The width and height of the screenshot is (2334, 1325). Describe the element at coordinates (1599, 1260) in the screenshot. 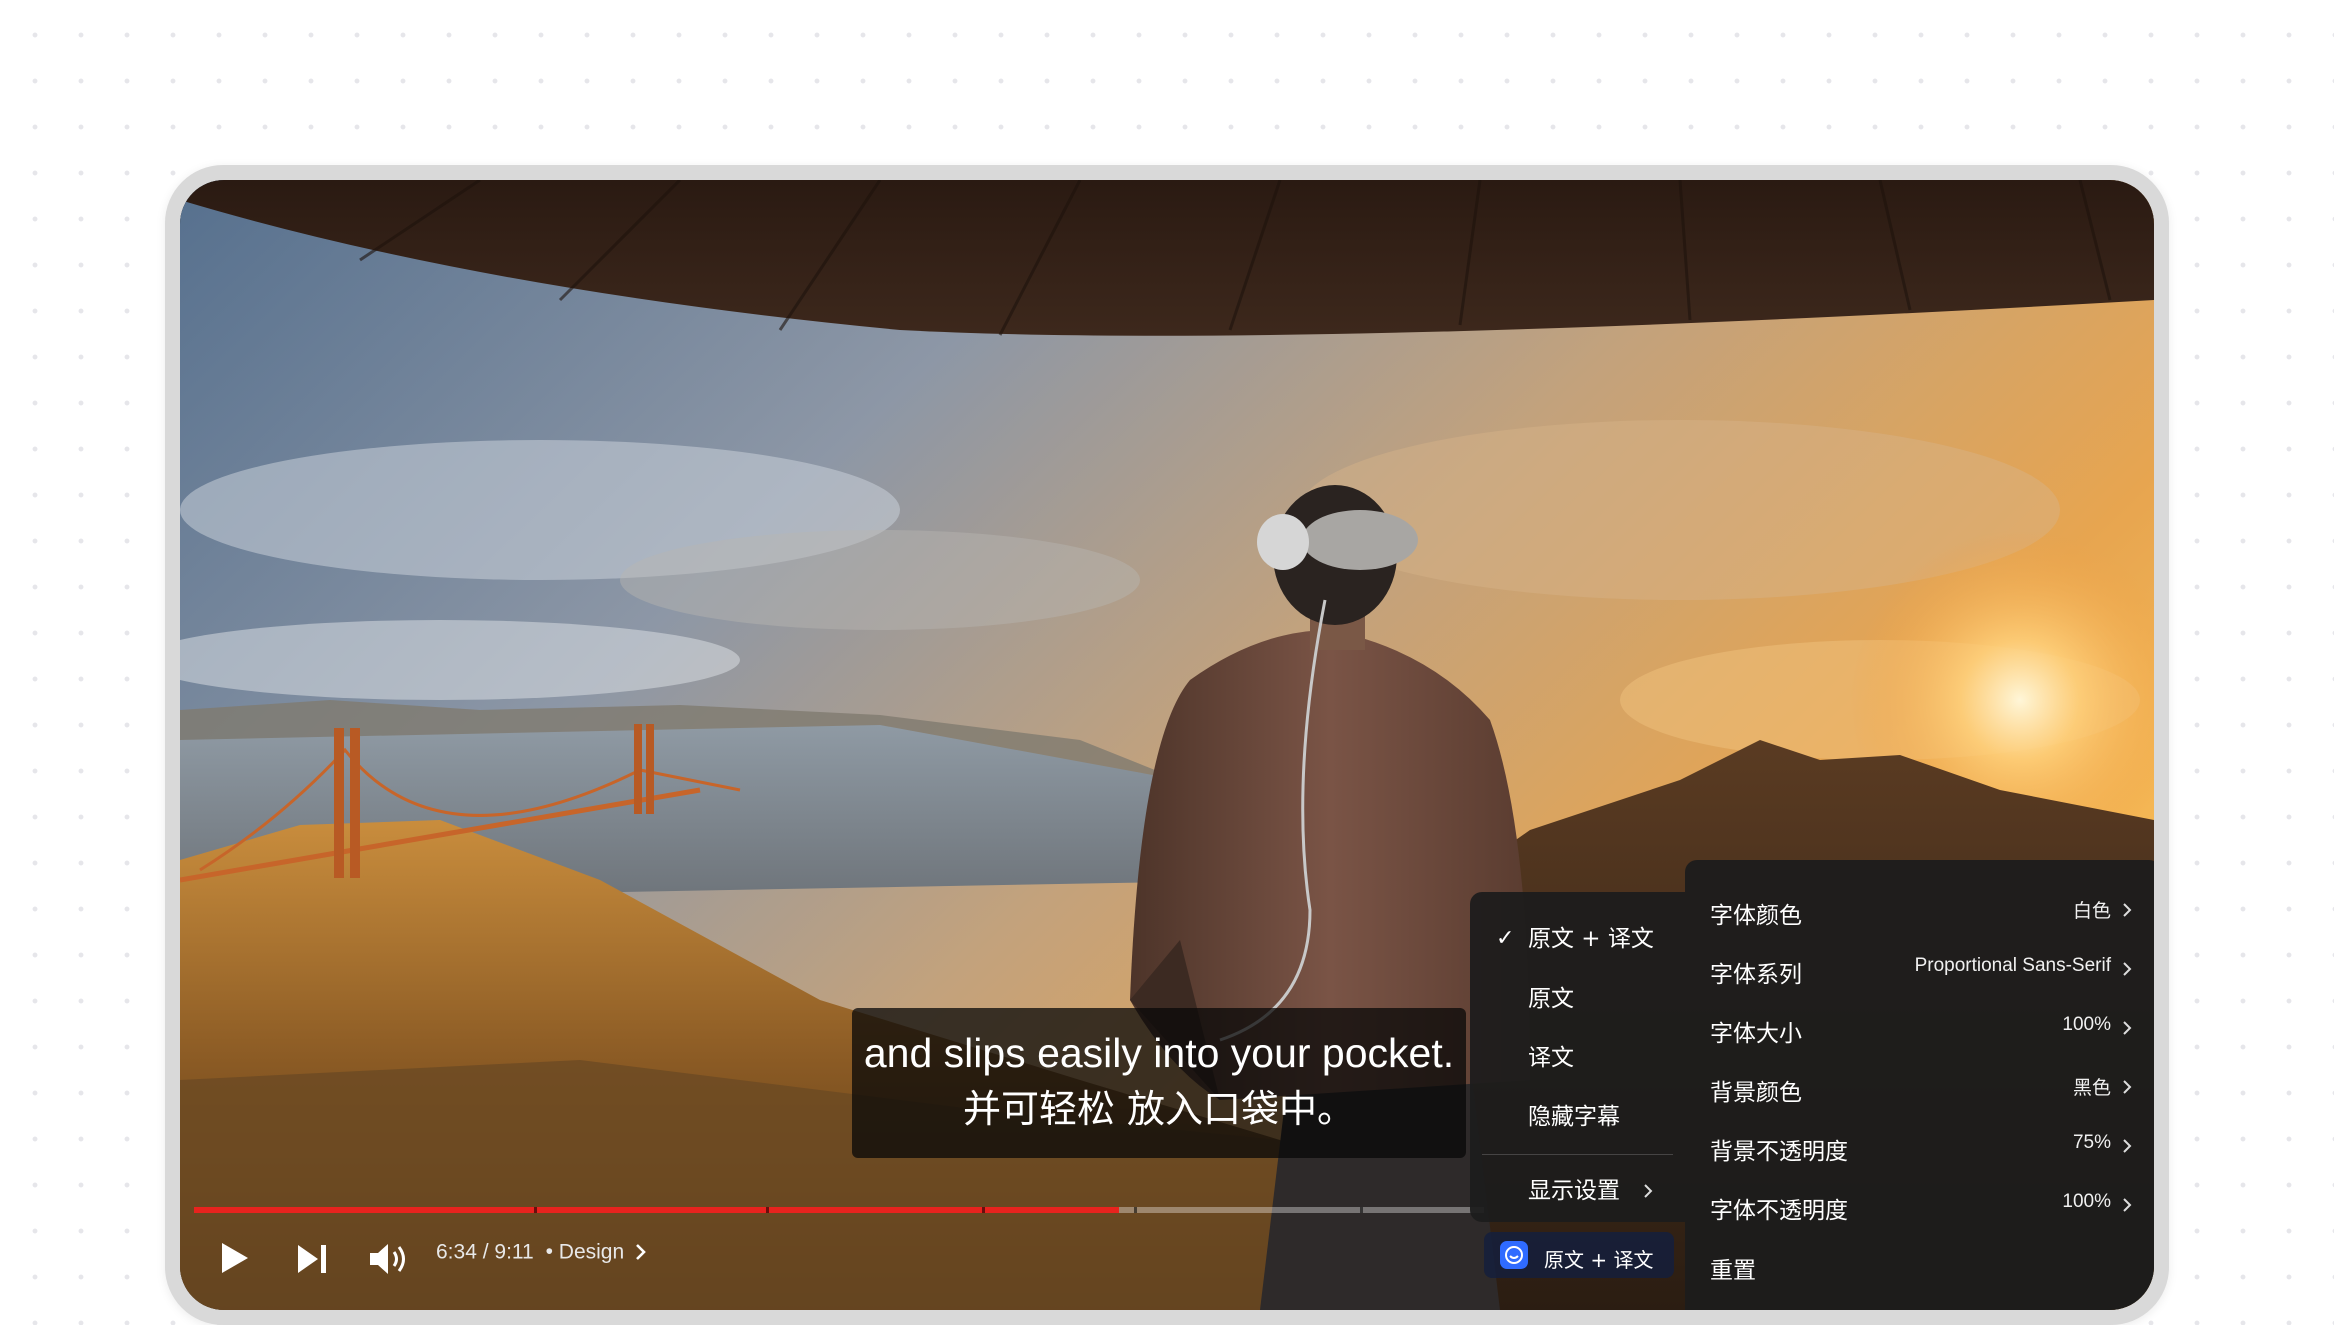

I see `caption-toggle-label: 原文 + 译文` at that location.